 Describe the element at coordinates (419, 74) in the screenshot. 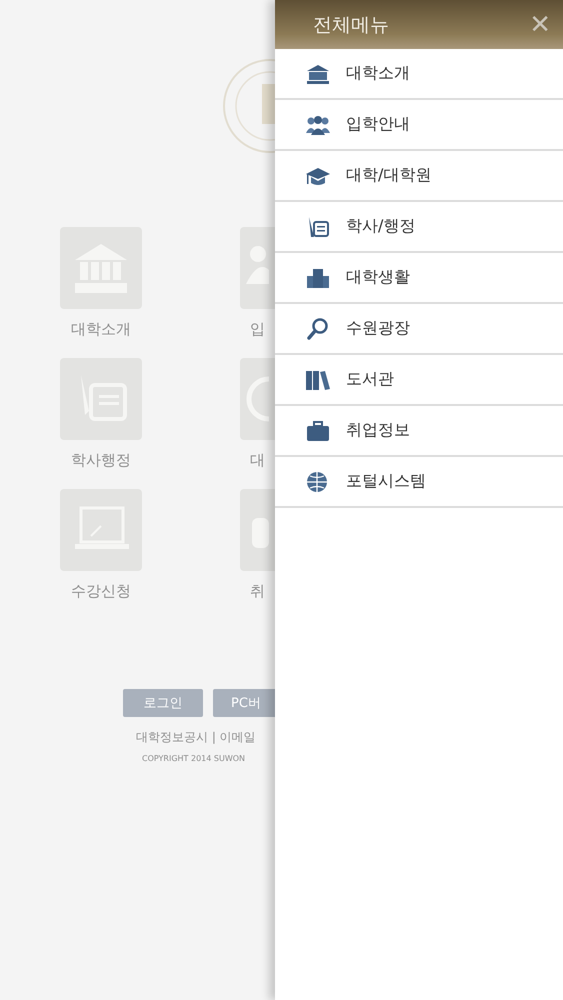

I see `menu-item: 대학소개` at that location.